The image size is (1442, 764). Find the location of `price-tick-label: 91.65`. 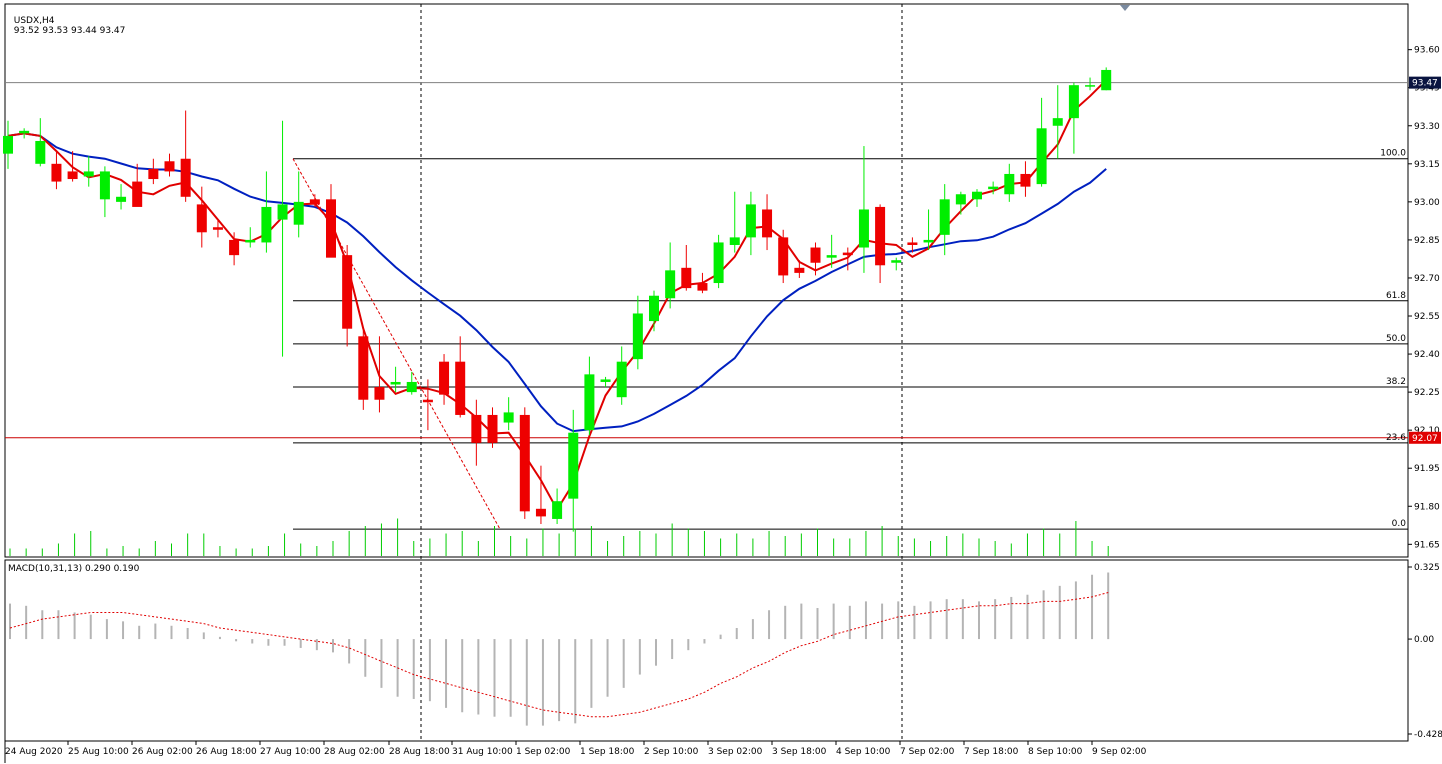

price-tick-label: 91.65 is located at coordinates (1427, 545).